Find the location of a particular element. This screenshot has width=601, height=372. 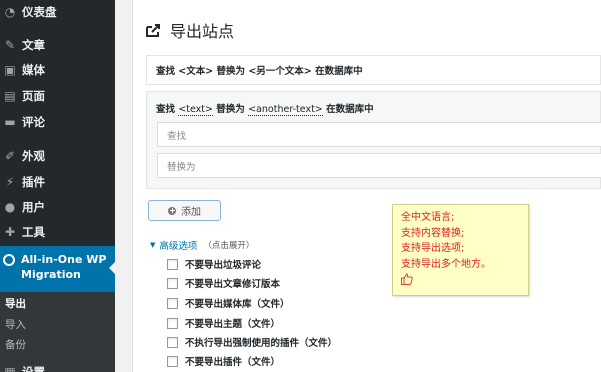

advanced-options-toggle: ▼ 高级选项 （点击展开） is located at coordinates (202, 245).